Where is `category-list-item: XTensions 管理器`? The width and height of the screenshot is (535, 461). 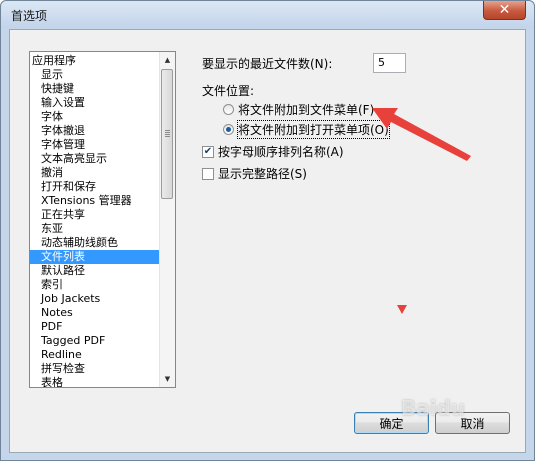 category-list-item: XTensions 管理器 is located at coordinates (95, 201).